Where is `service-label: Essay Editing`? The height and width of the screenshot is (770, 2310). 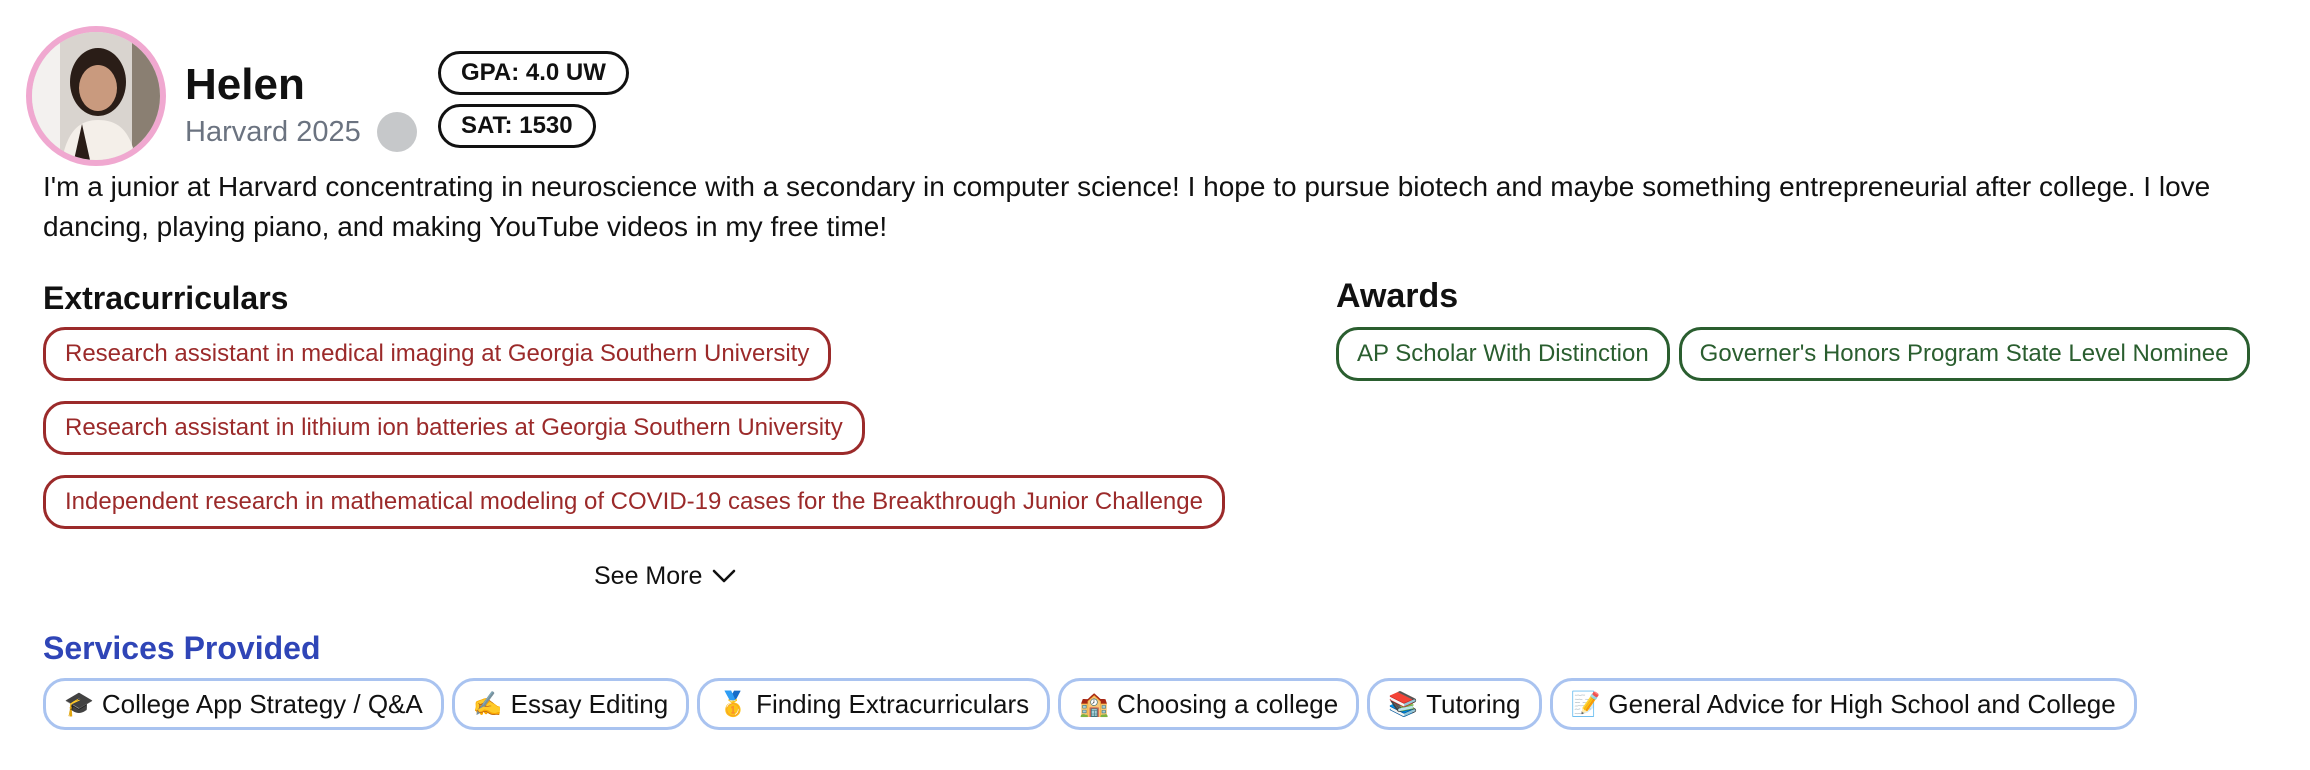
service-label: Essay Editing is located at coordinates (589, 704).